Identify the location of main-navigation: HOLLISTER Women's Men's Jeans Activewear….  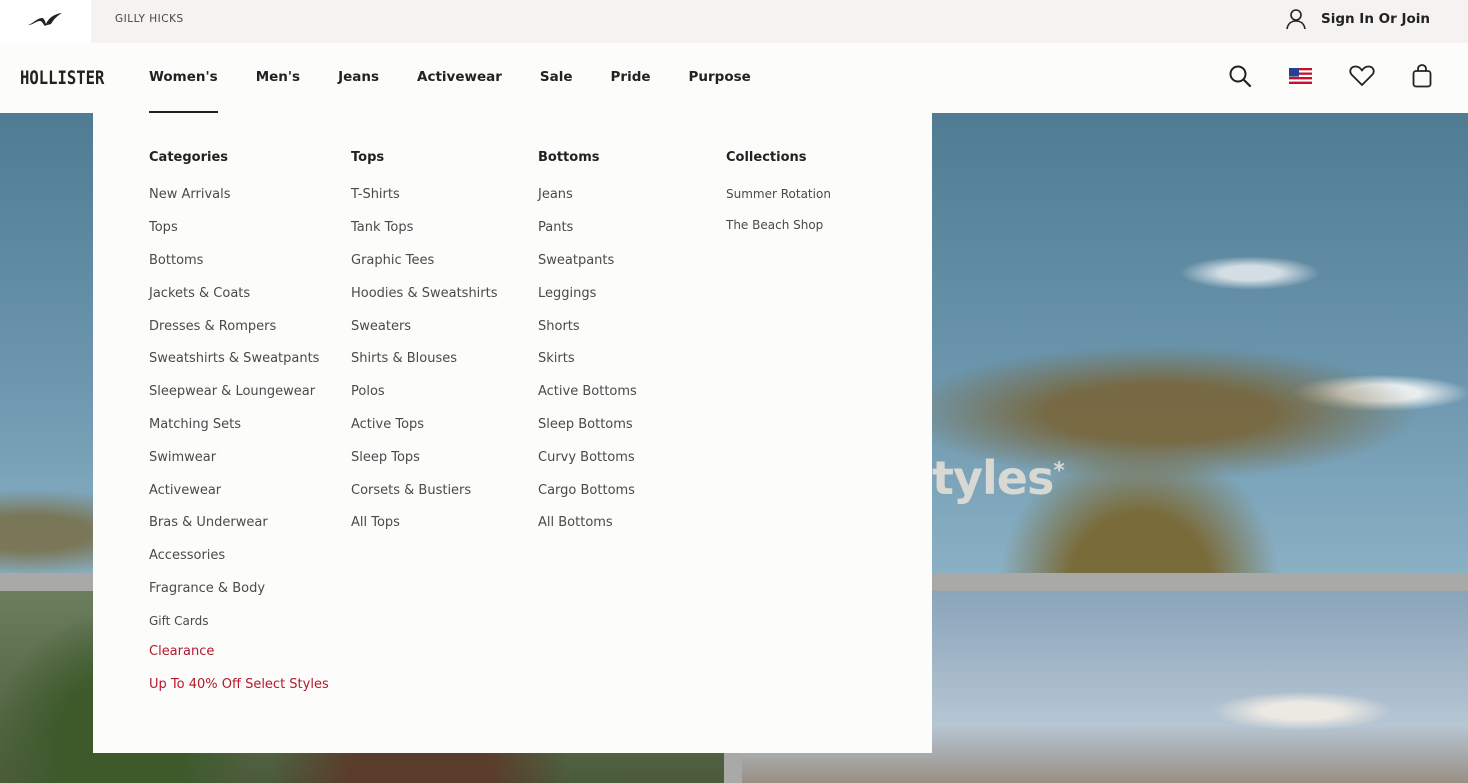
(734, 78).